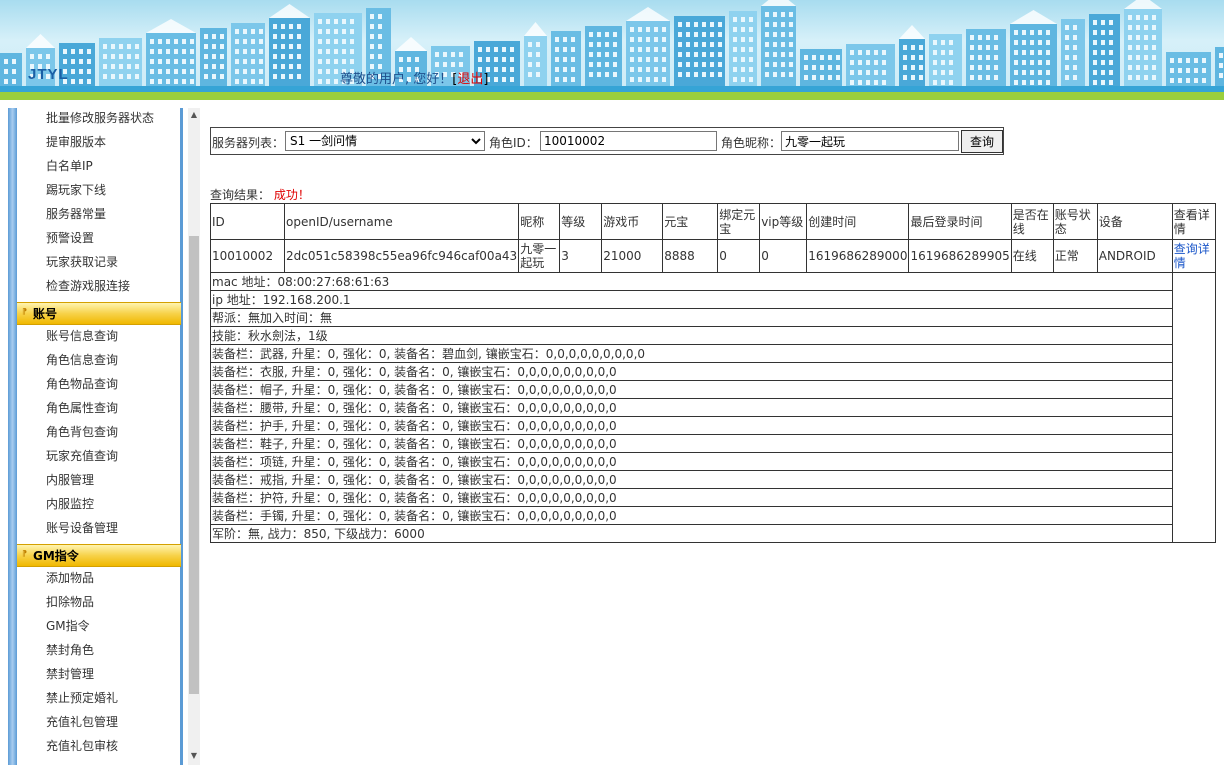 This screenshot has height=765, width=1224. What do you see at coordinates (88, 286) in the screenshot?
I see `sidebar-item: 检查游戏服连接` at bounding box center [88, 286].